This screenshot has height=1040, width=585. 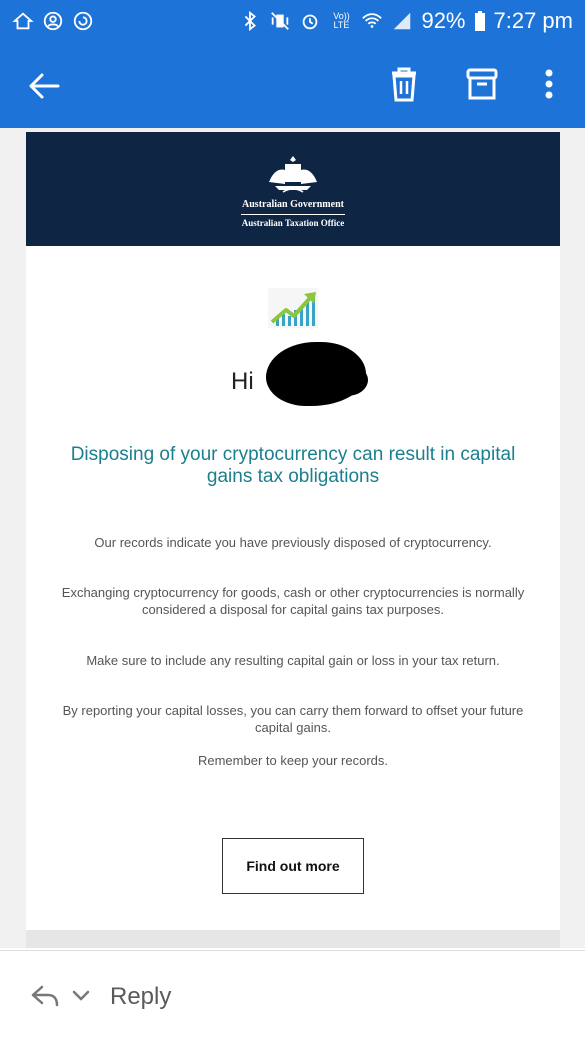 What do you see at coordinates (549, 84) in the screenshot?
I see `more-vert-icon` at bounding box center [549, 84].